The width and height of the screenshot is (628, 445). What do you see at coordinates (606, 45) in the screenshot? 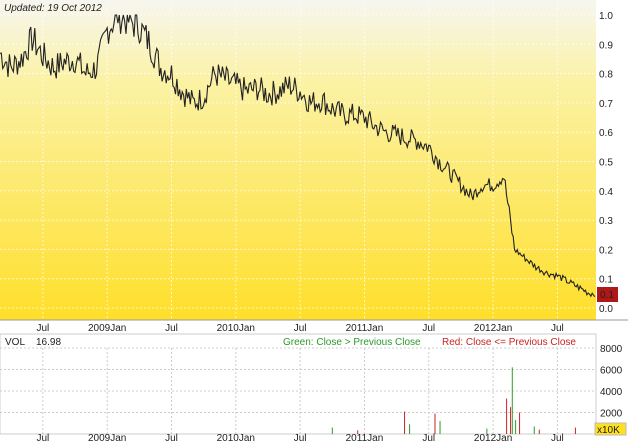
I see `price-y-tick: 0.9` at bounding box center [606, 45].